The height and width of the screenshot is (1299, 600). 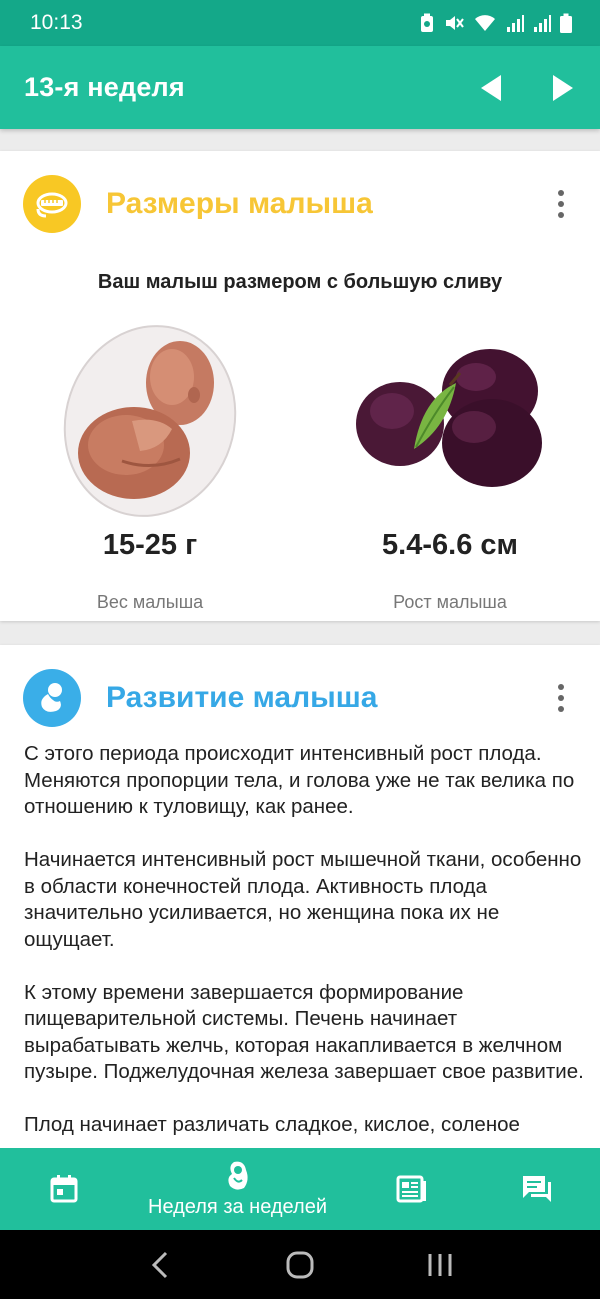 I want to click on baby-size-header: Размеры малыша, so click(x=300, y=204).